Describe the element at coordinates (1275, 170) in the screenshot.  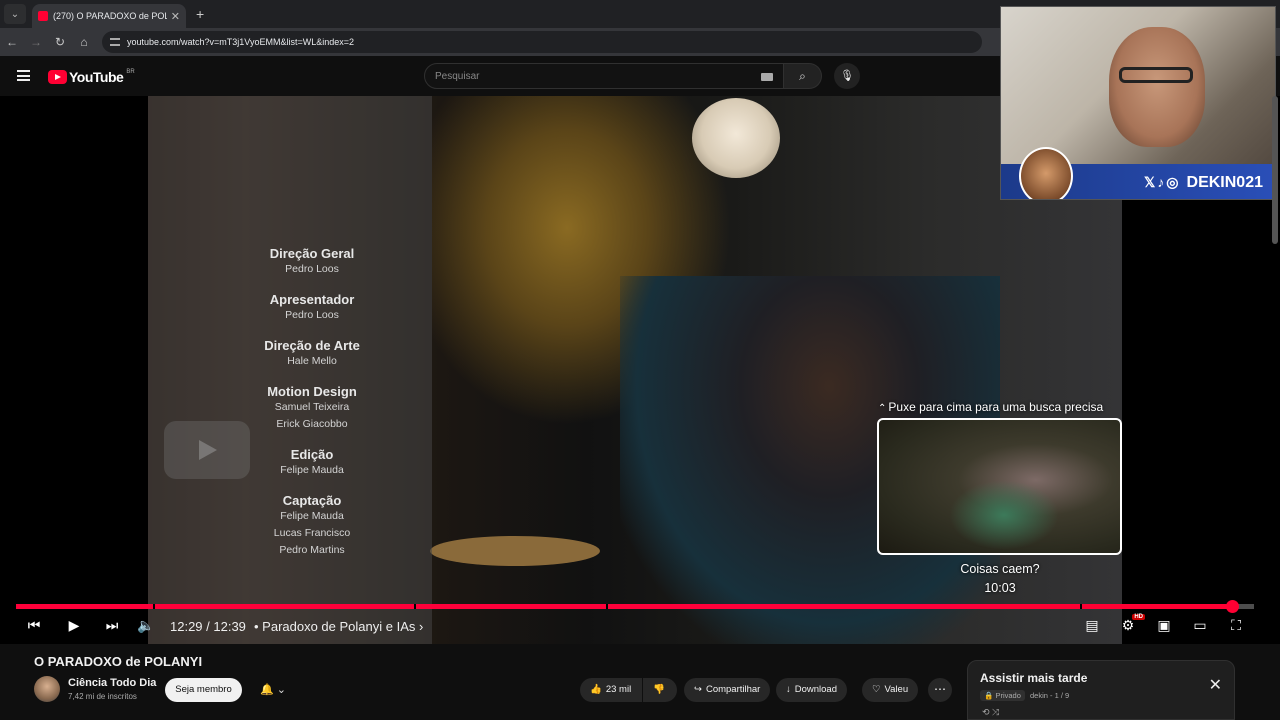
I see `page-scrollbar` at that location.